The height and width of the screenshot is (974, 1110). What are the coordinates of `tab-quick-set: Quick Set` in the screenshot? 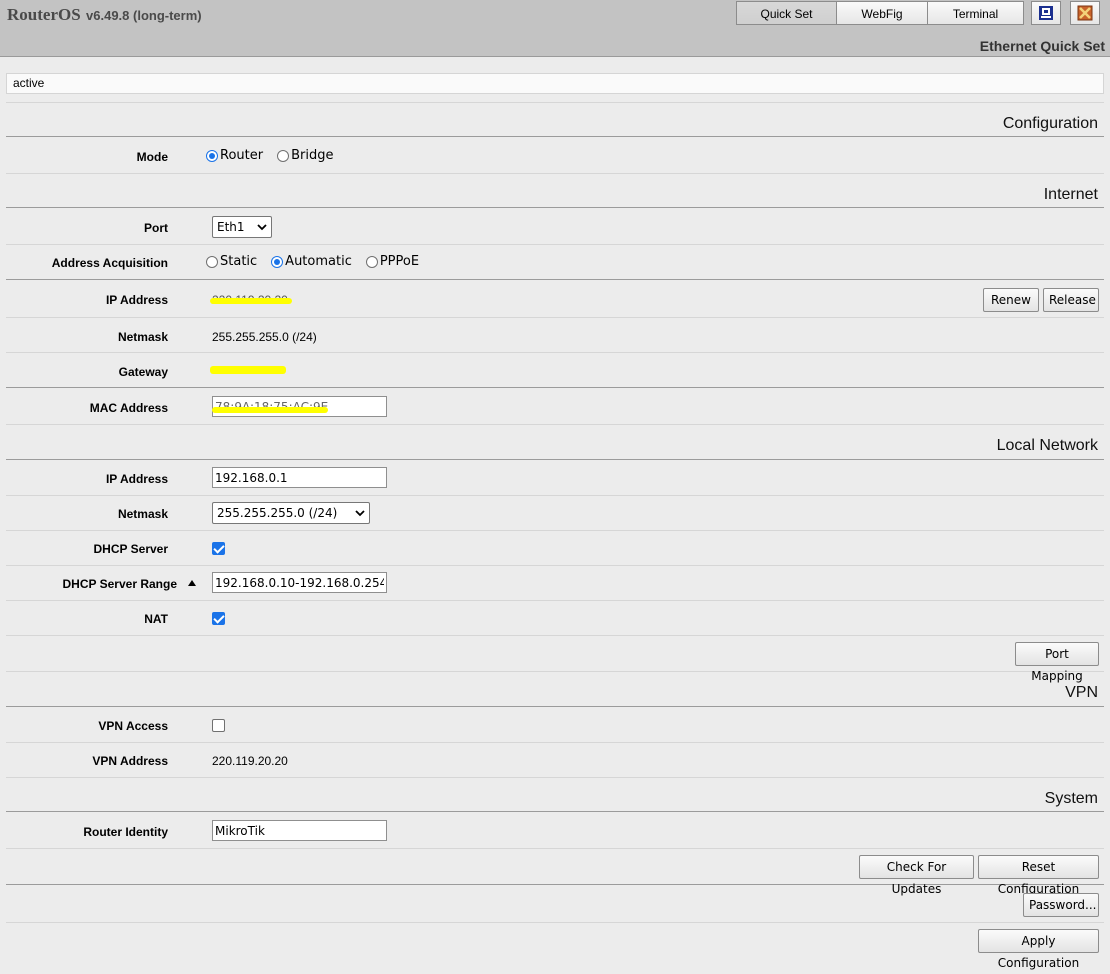 It's located at (786, 13).